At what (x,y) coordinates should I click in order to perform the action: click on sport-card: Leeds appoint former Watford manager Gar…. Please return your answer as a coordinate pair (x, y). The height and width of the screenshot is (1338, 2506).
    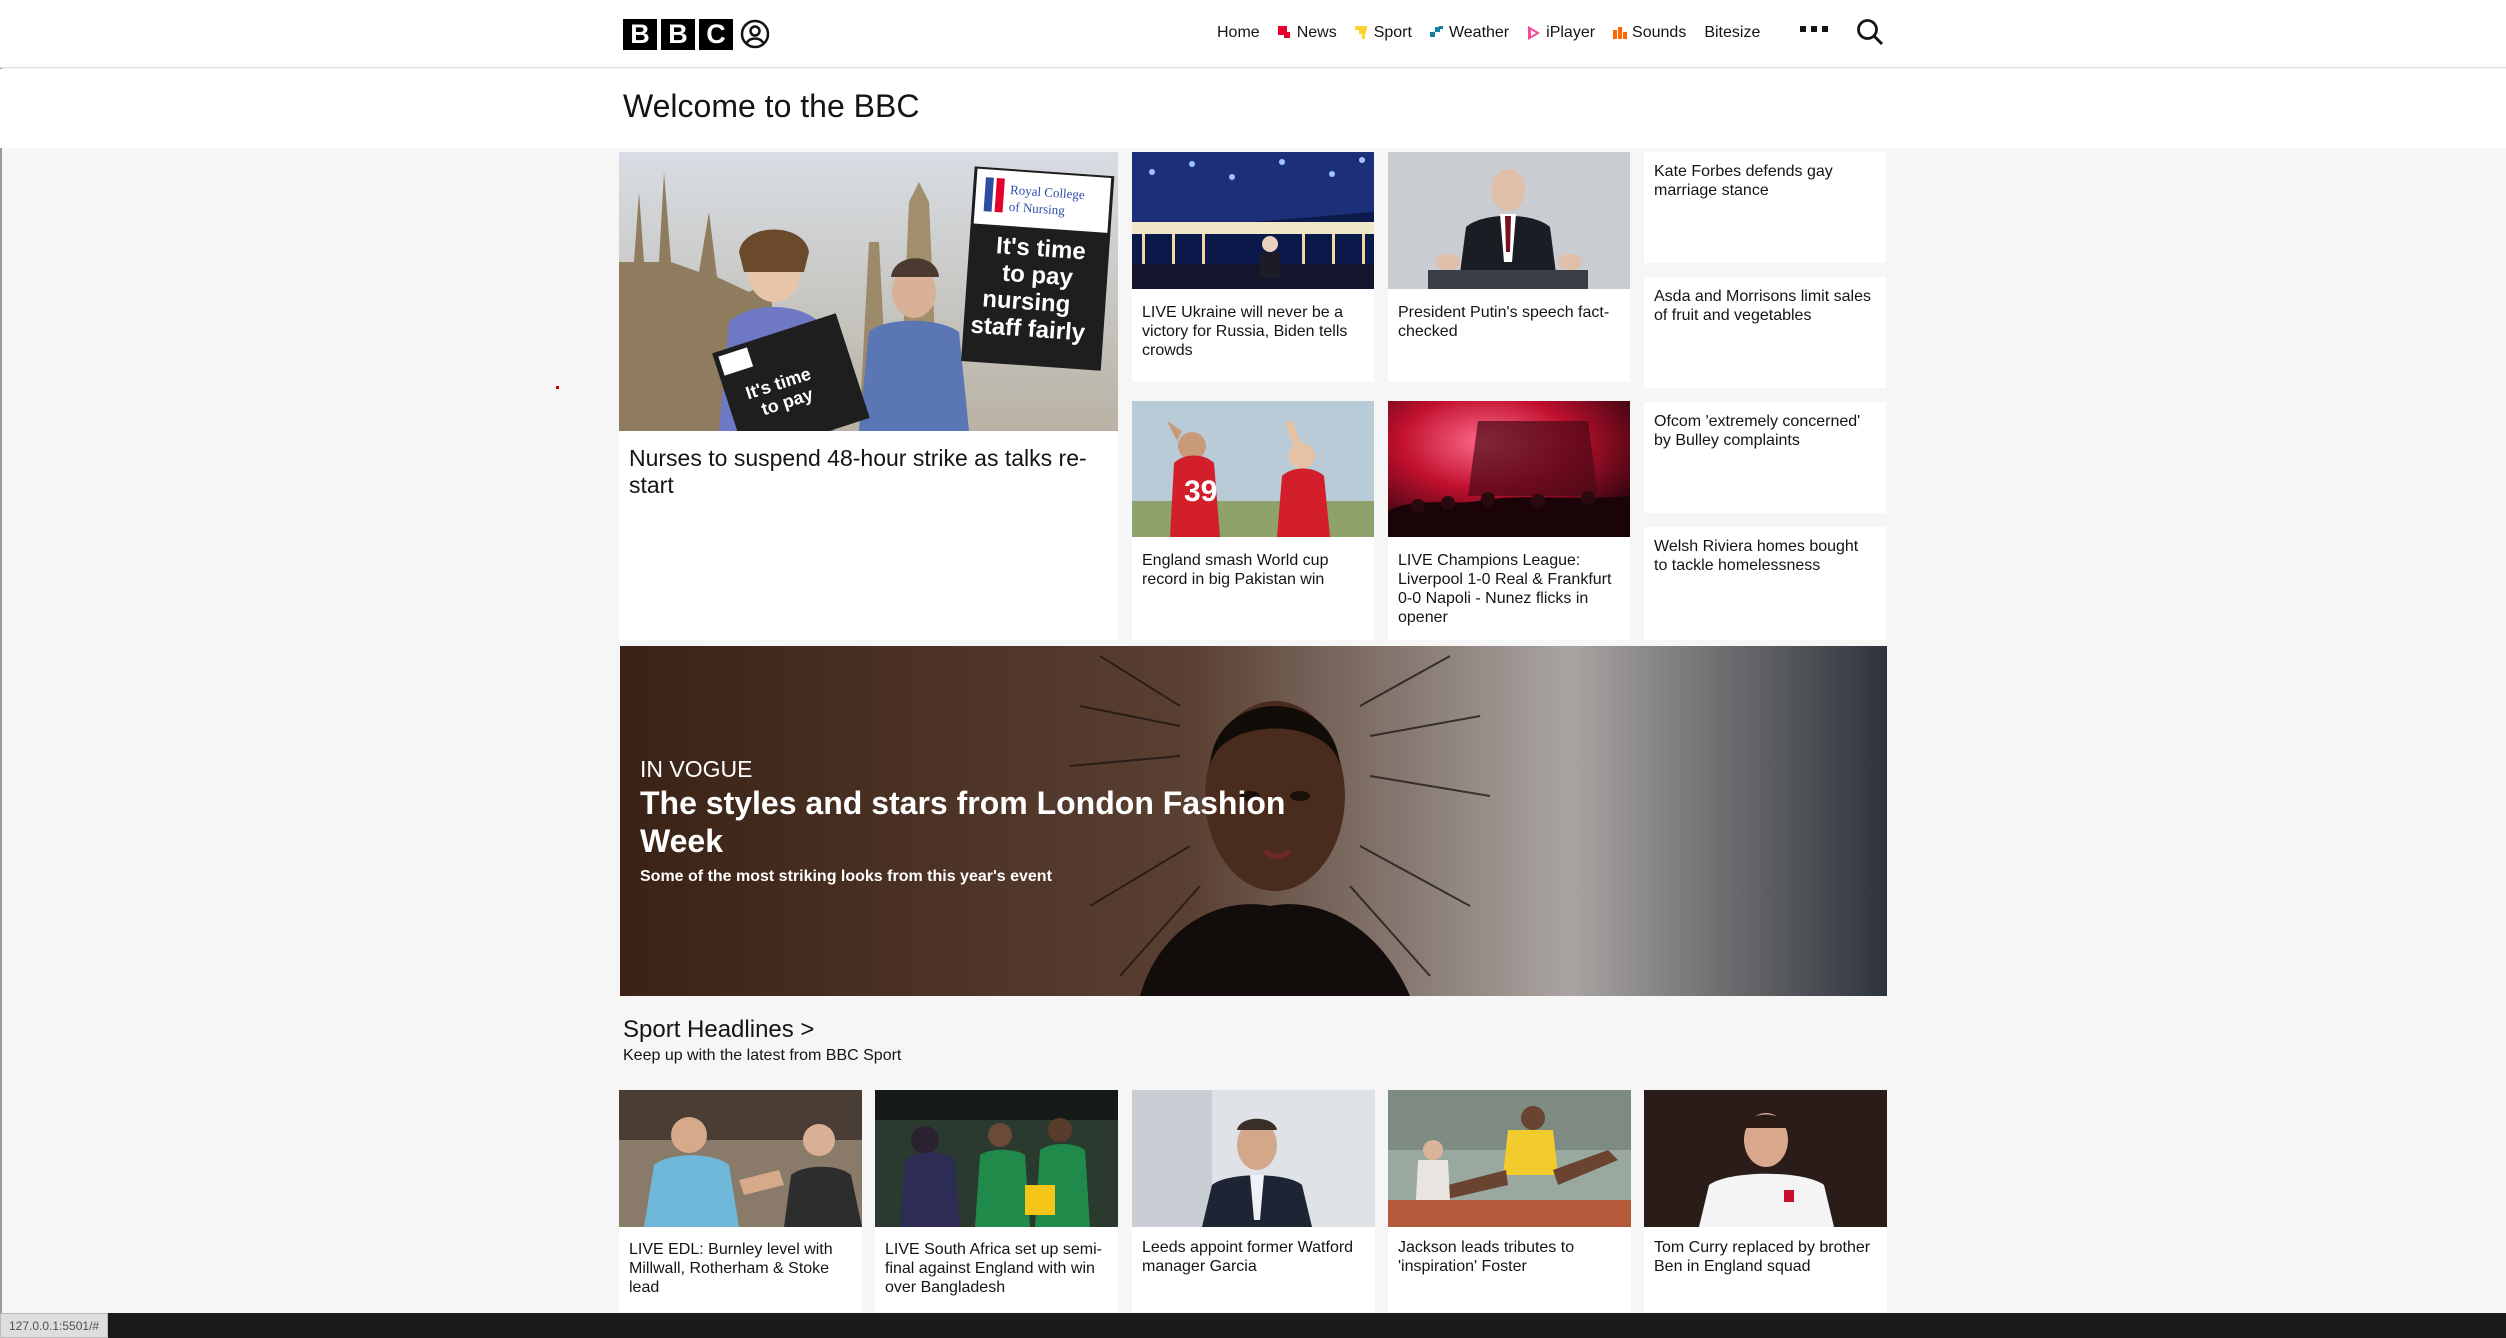
    Looking at the image, I should click on (1253, 1201).